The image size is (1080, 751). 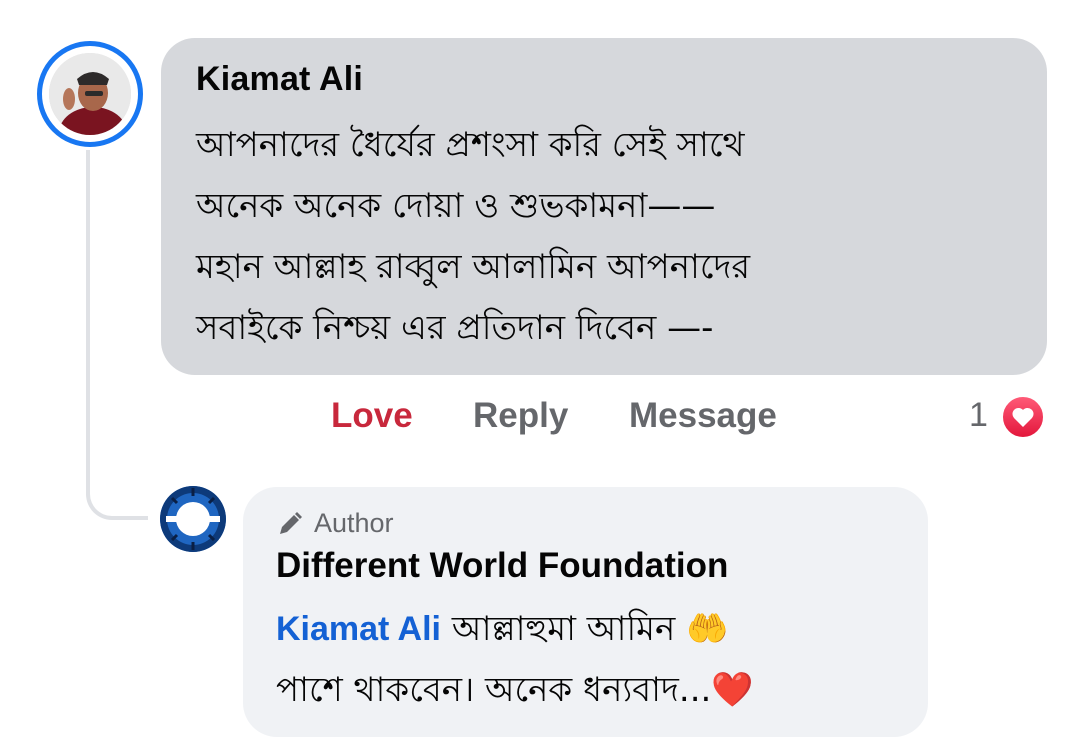 I want to click on author-badge: Author, so click(x=335, y=523).